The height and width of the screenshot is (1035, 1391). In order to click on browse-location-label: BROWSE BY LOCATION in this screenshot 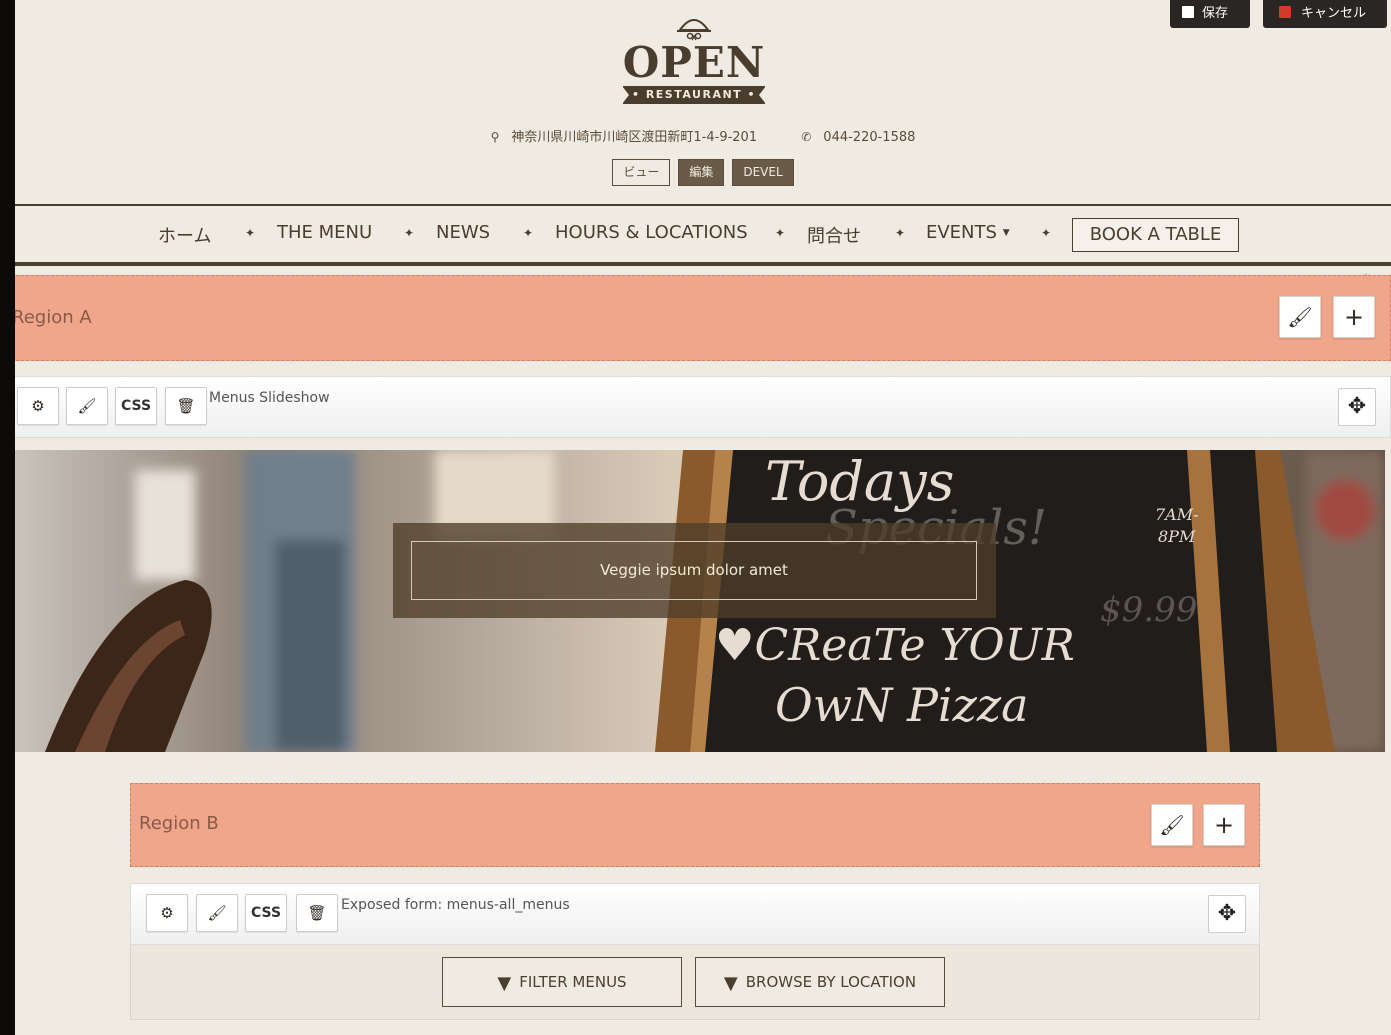, I will do `click(831, 982)`.